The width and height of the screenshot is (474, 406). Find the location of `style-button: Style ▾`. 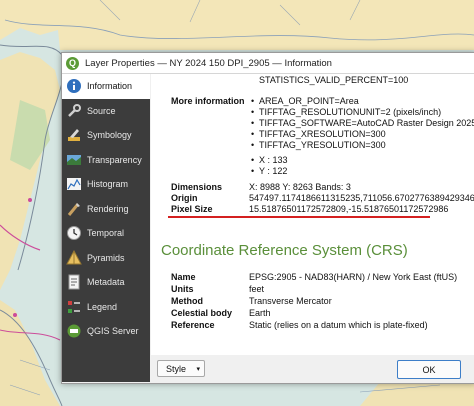

style-button: Style ▾ is located at coordinates (181, 368).